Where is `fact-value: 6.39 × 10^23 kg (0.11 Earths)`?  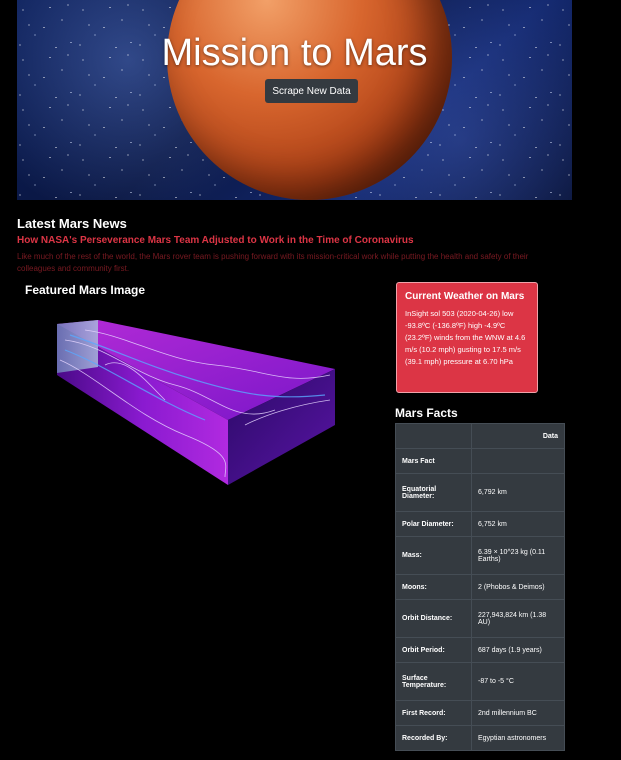 fact-value: 6.39 × 10^23 kg (0.11 Earths) is located at coordinates (518, 555).